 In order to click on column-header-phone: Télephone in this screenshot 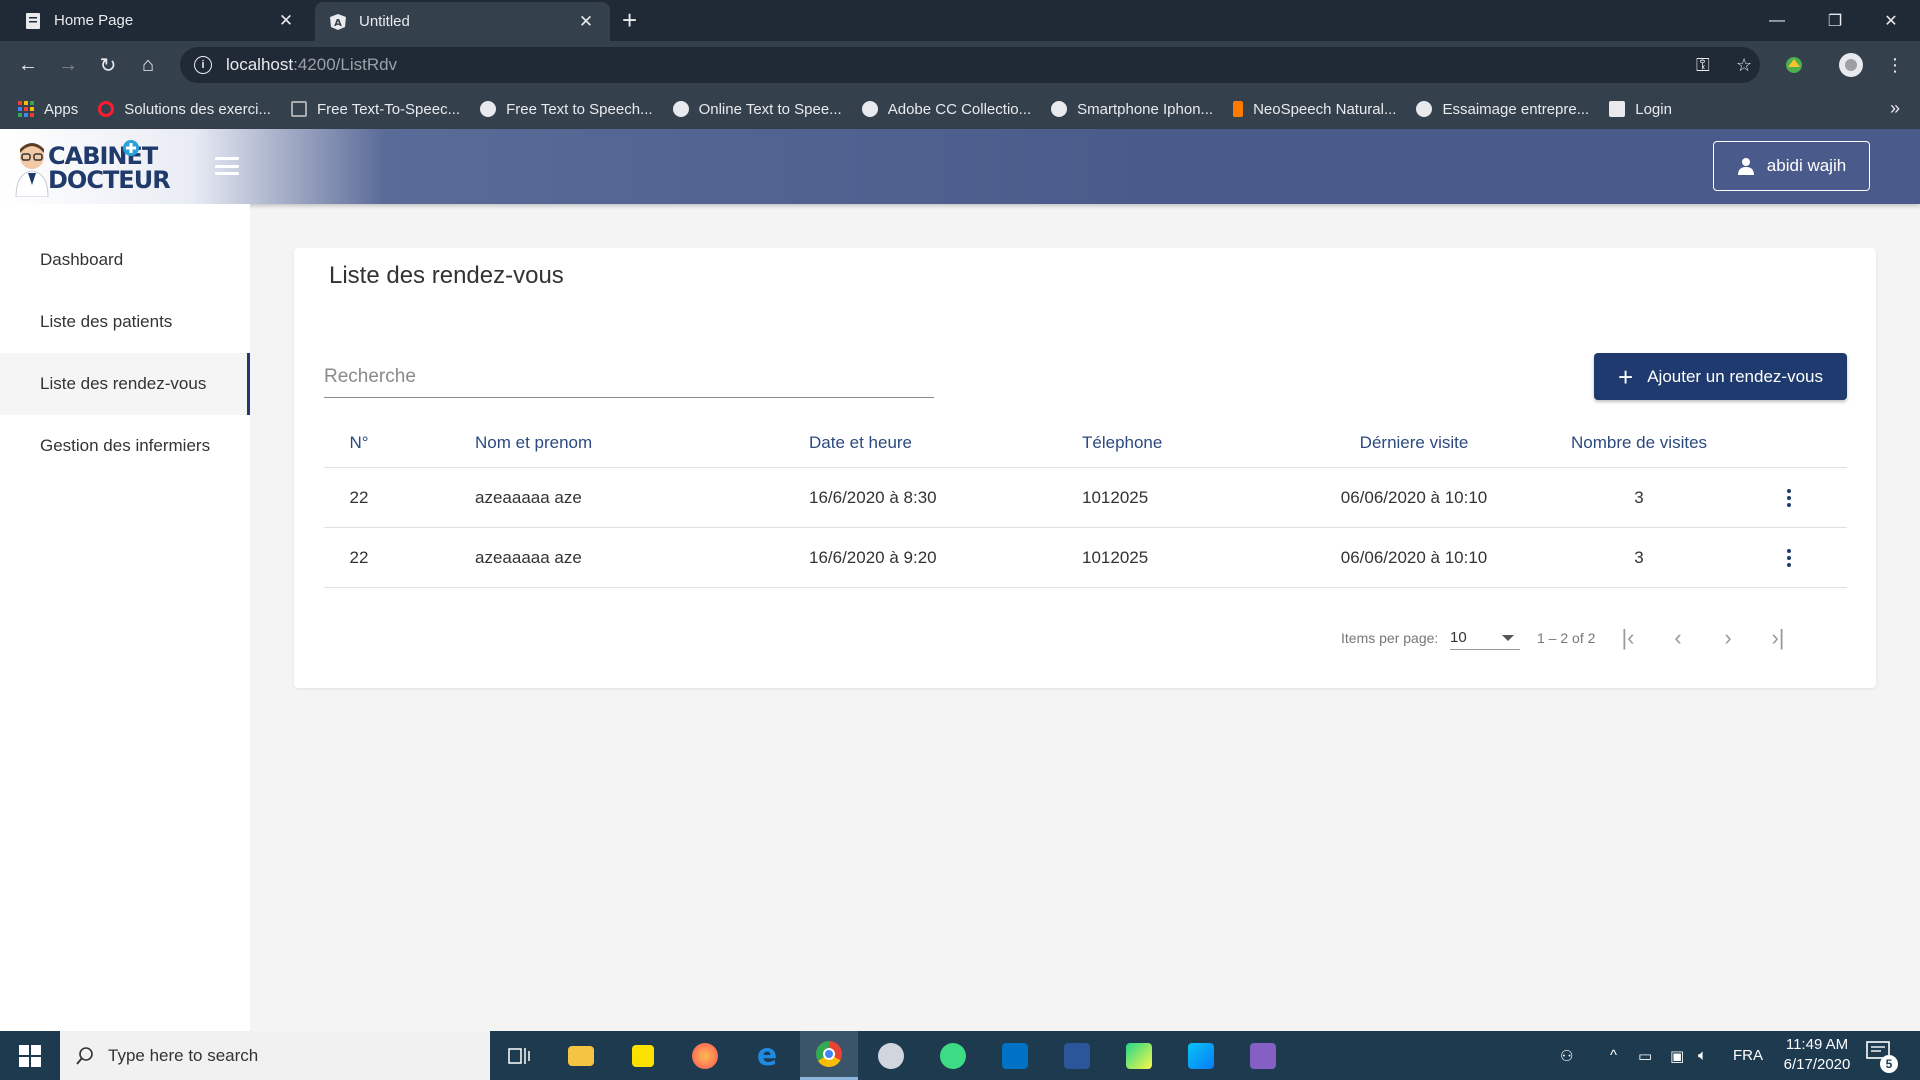, I will do `click(1122, 442)`.